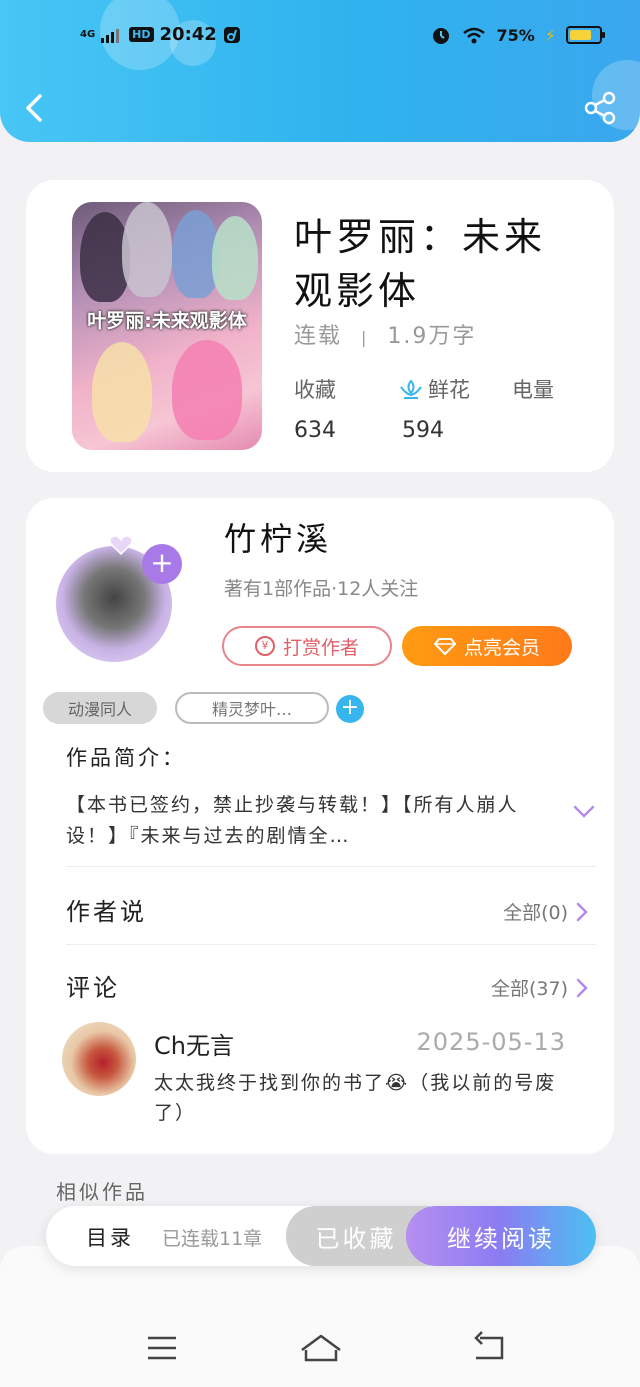 The height and width of the screenshot is (1387, 640). I want to click on comments-all: 全部(37), so click(539, 987).